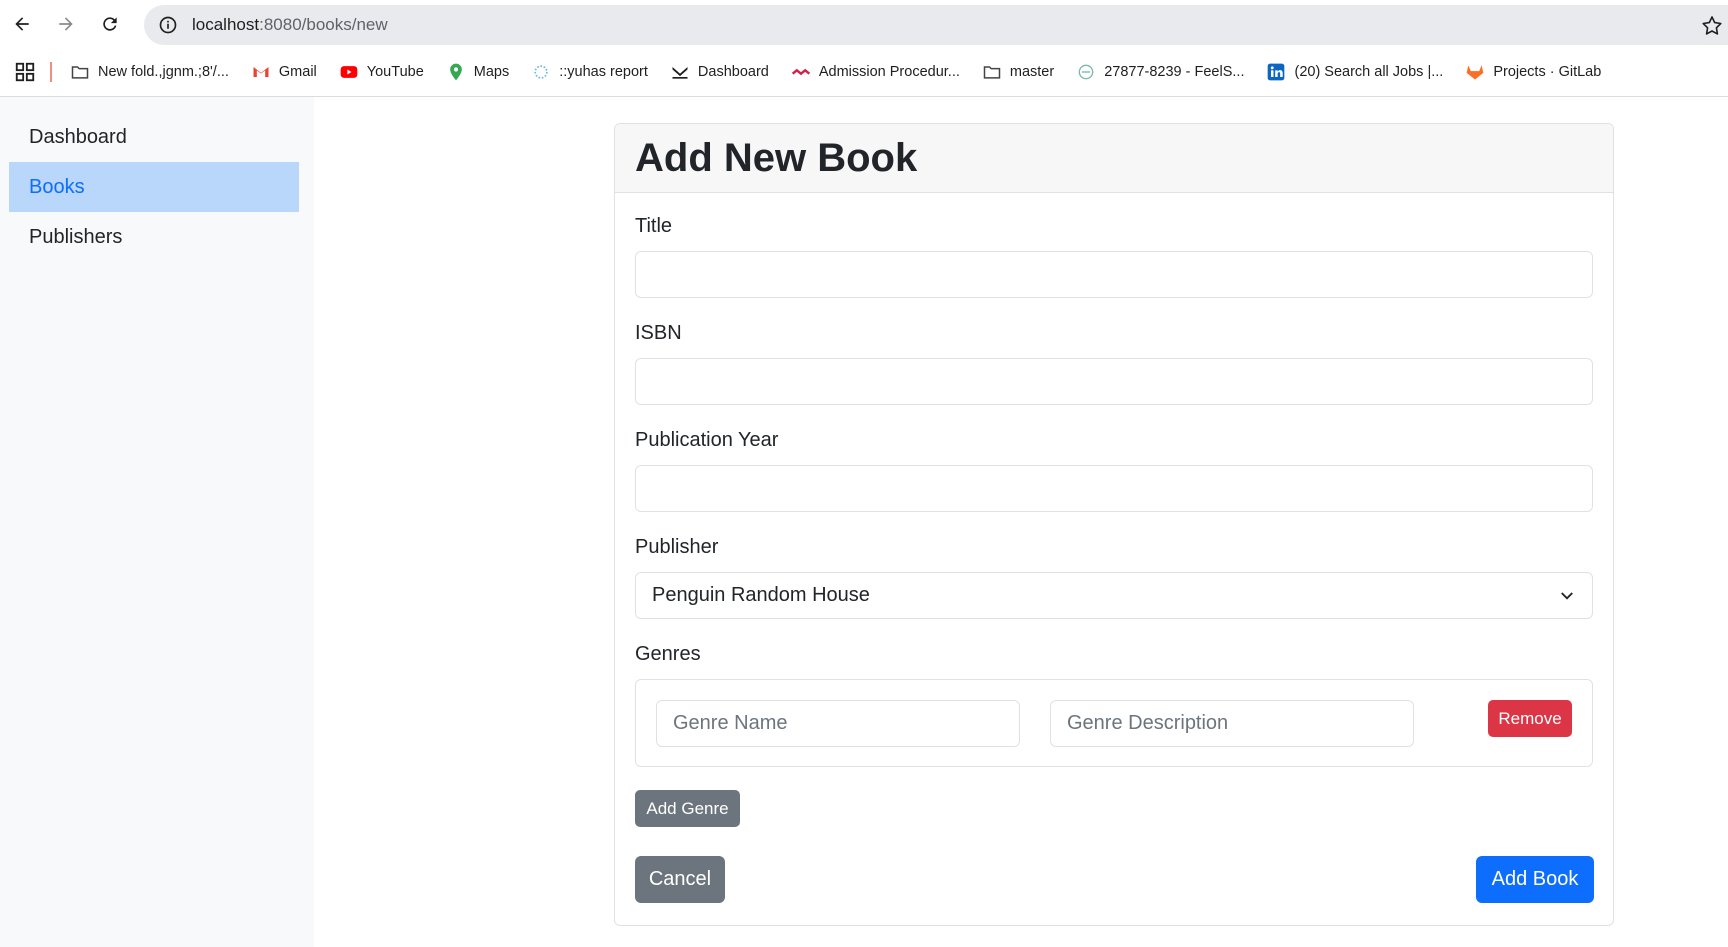 The height and width of the screenshot is (947, 1728). I want to click on genre-name-input: Genre Name, so click(838, 723).